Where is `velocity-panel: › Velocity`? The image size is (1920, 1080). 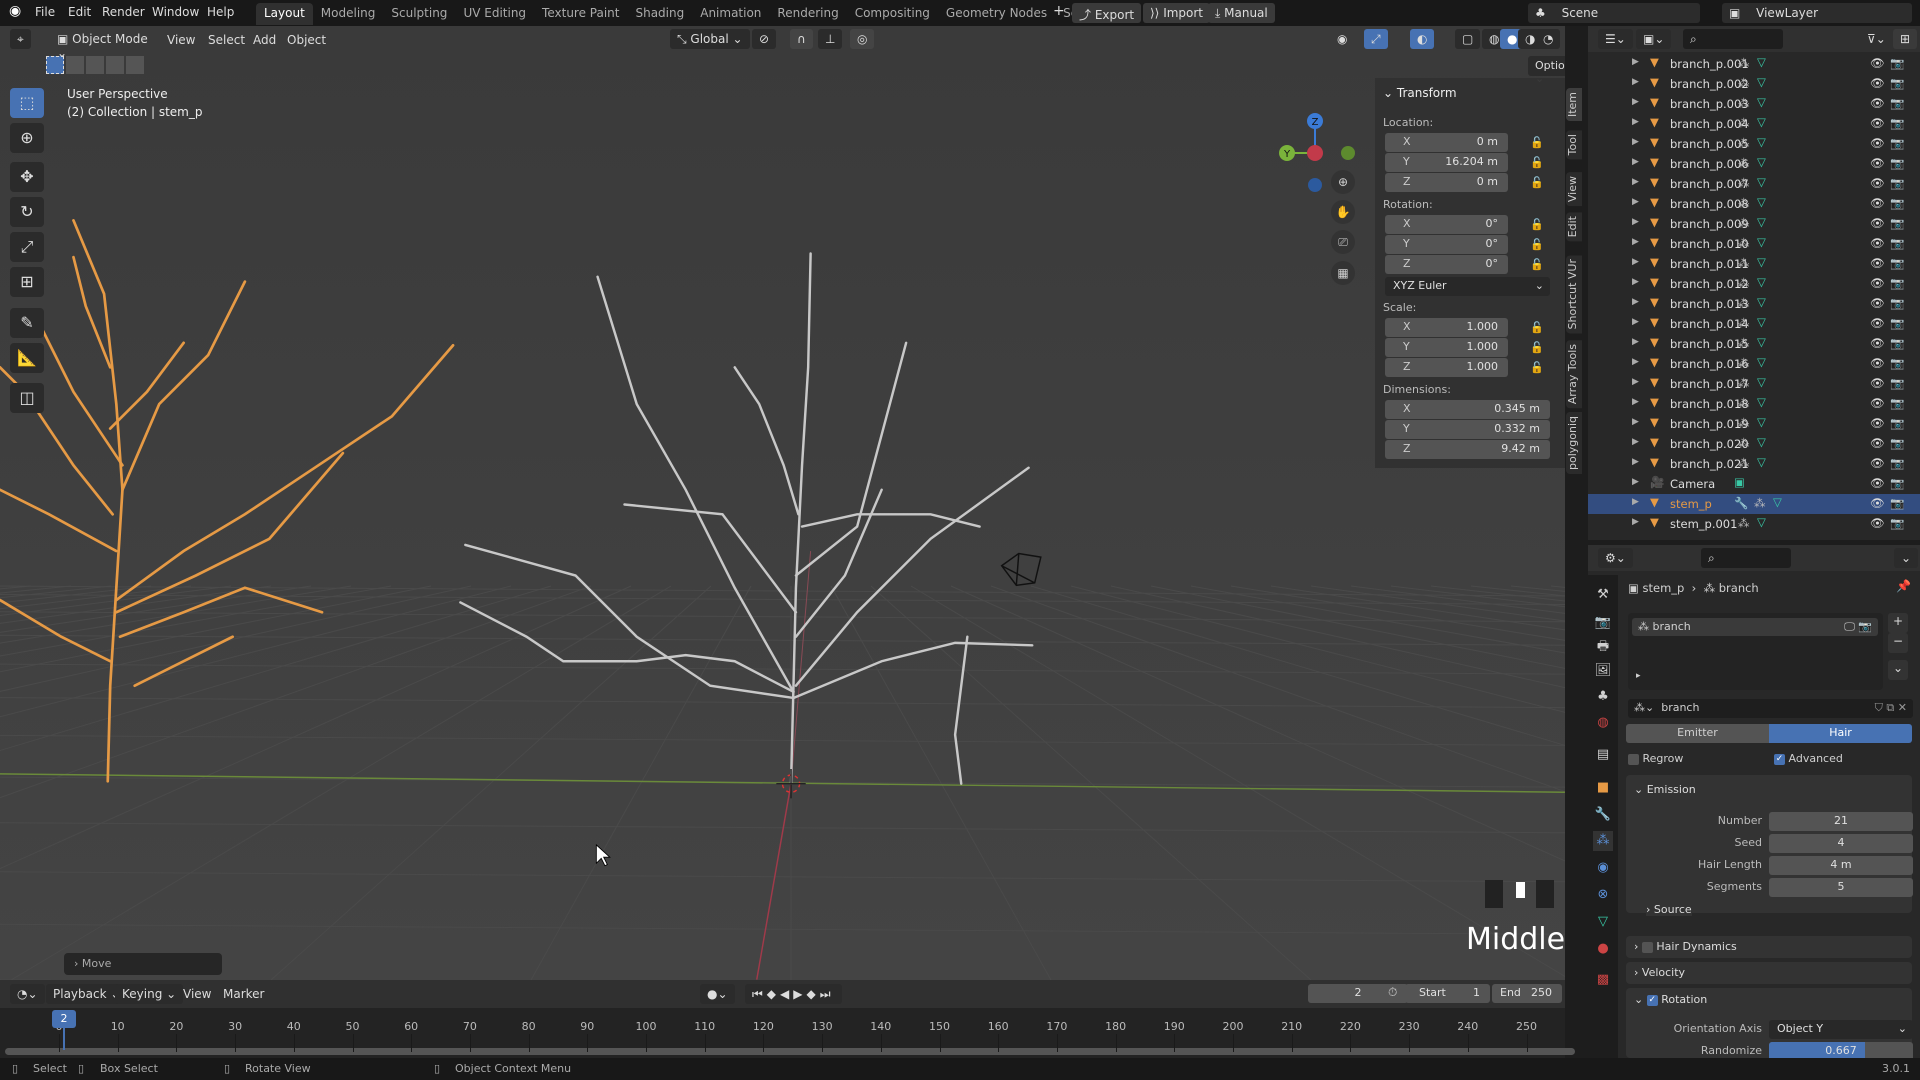 velocity-panel: › Velocity is located at coordinates (1769, 973).